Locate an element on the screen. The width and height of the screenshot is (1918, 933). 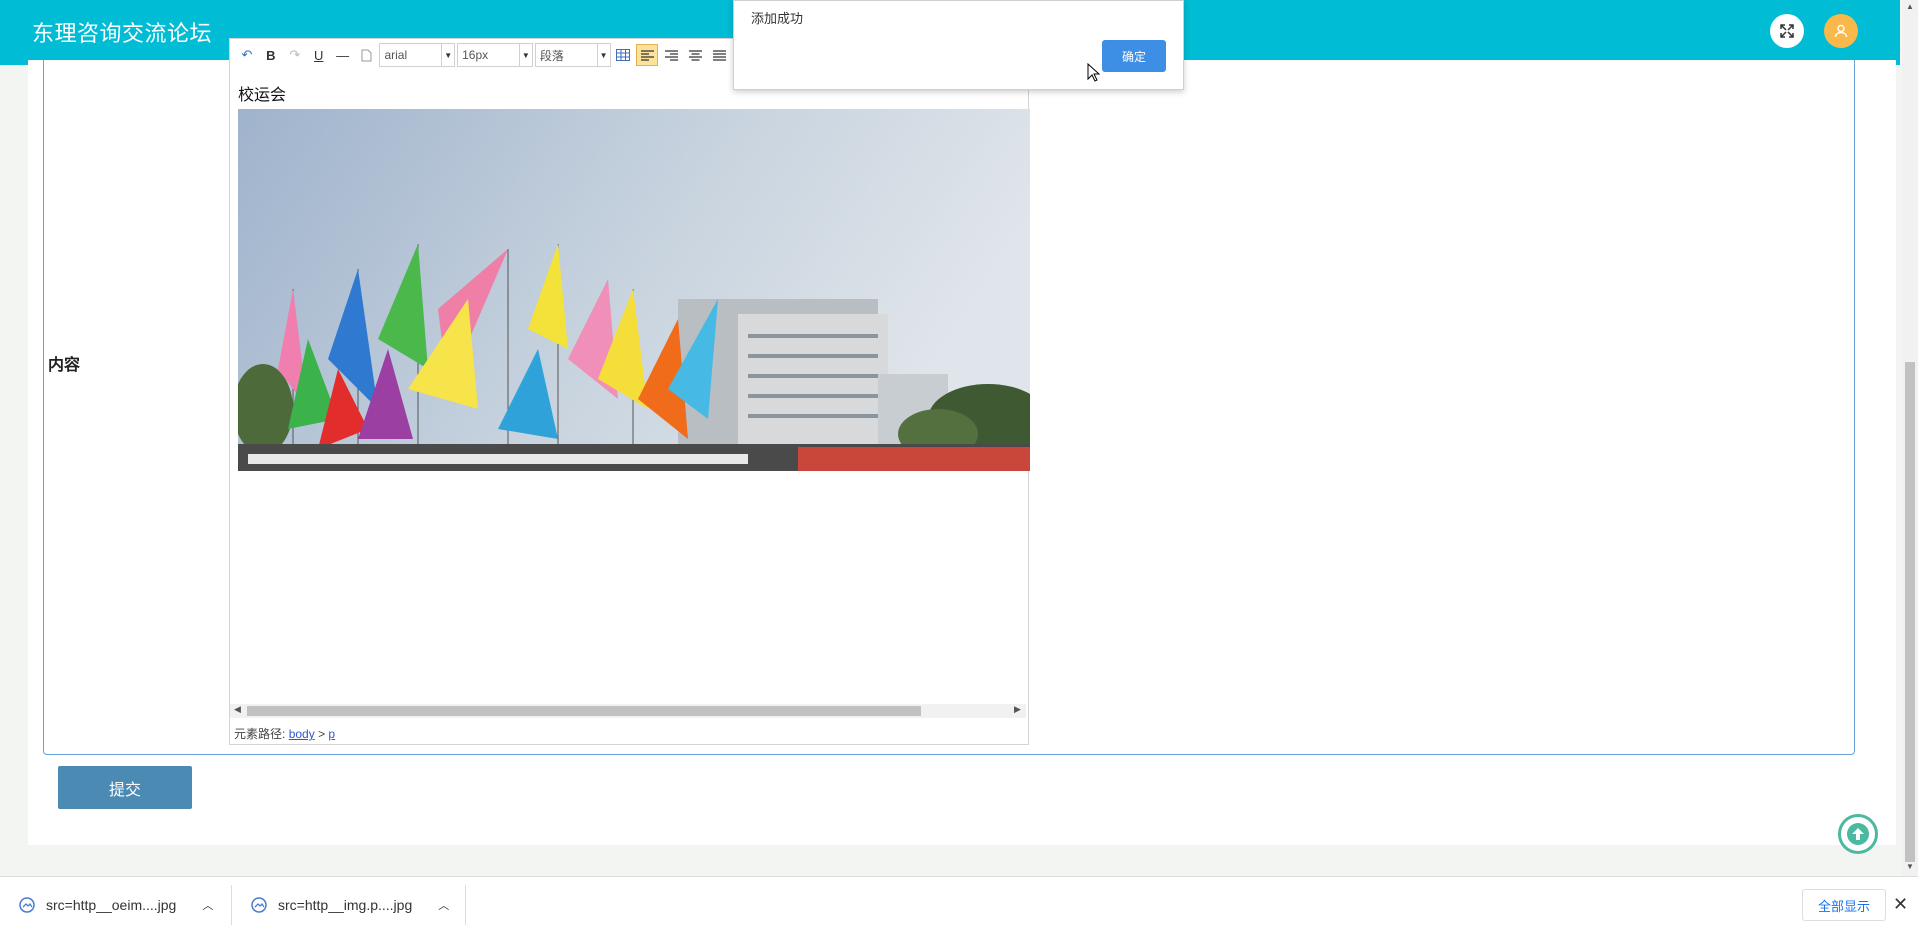
scroll-up-icon: ▲ is located at coordinates (1910, 6).